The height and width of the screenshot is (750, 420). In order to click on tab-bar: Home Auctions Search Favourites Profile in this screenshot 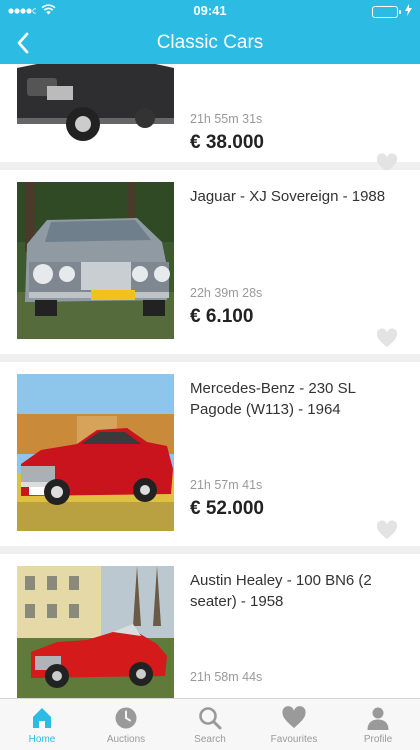, I will do `click(210, 724)`.